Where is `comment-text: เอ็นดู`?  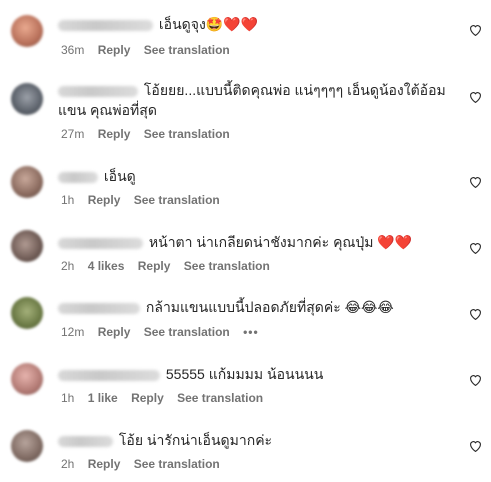
comment-text: เอ็นดู is located at coordinates (119, 176).